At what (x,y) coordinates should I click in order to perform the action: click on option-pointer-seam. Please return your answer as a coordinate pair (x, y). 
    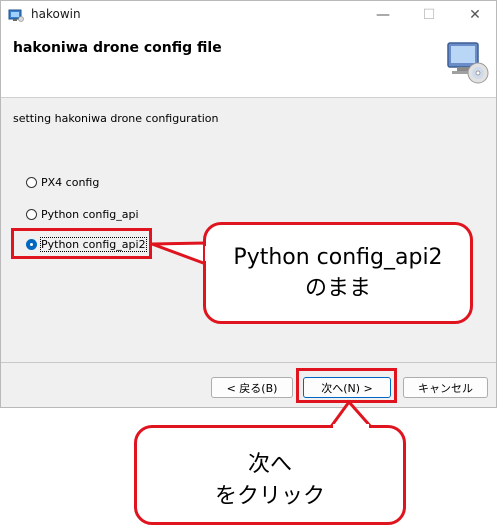
    Looking at the image, I should click on (206, 253).